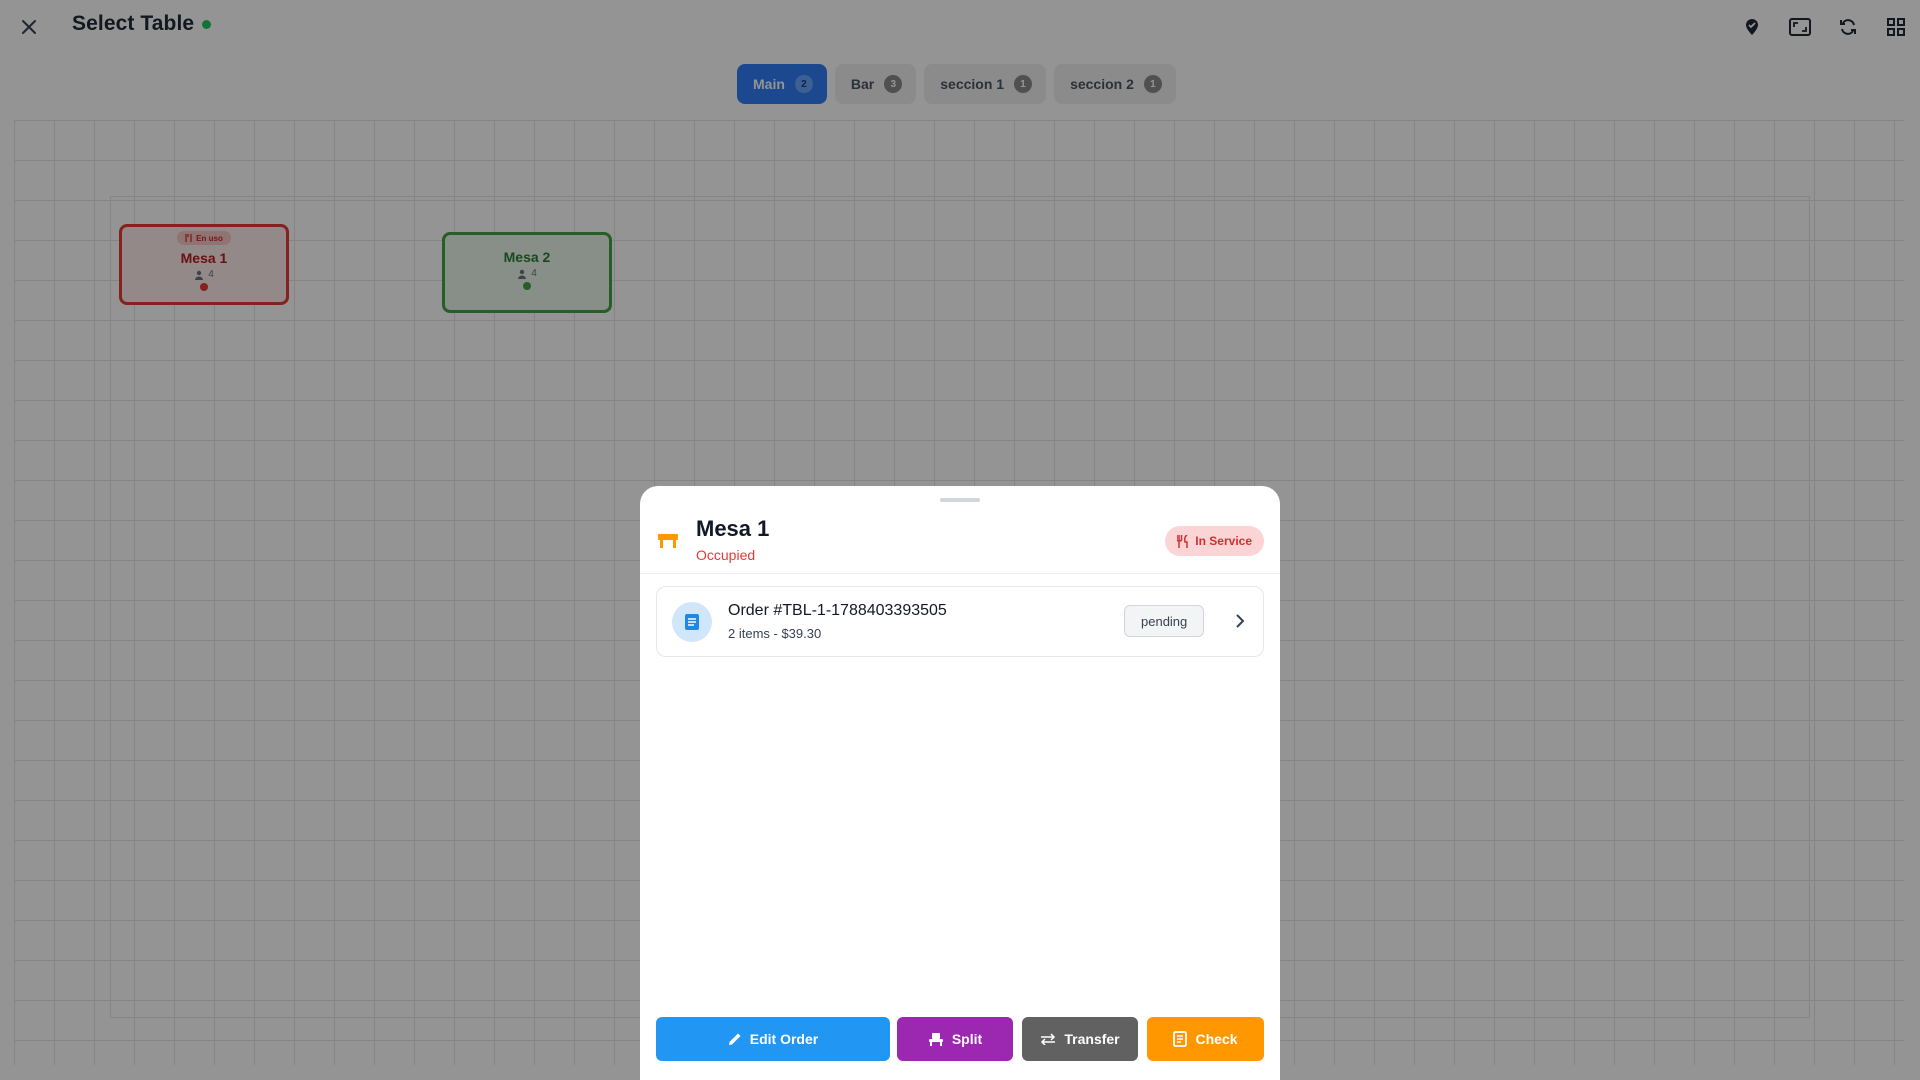 The width and height of the screenshot is (1920, 1080). What do you see at coordinates (775, 633) in the screenshot?
I see `order-summary: 2 items - $39.30` at bounding box center [775, 633].